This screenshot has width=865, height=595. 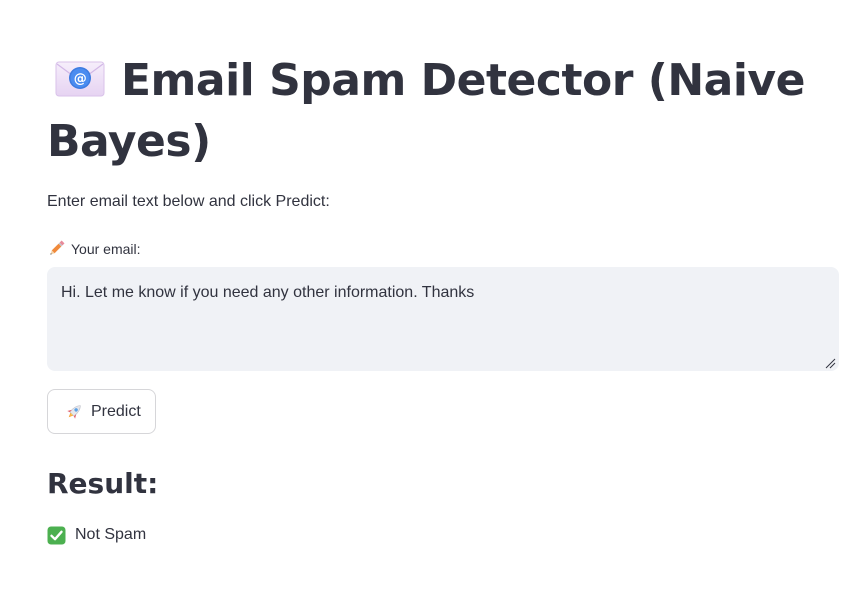 I want to click on result-heading: Result:, so click(x=103, y=483).